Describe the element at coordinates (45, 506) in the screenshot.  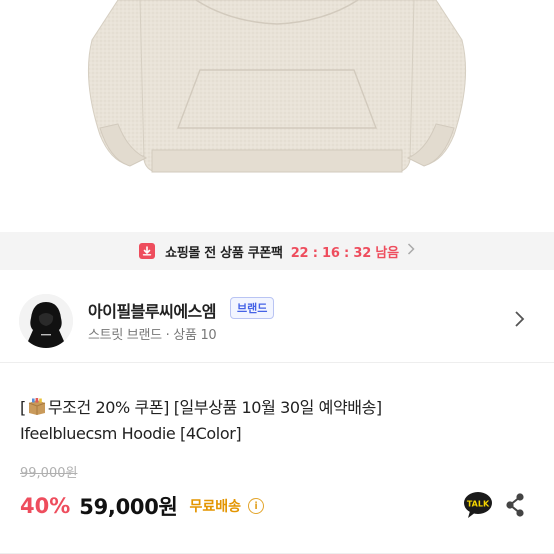
I see `discount-rate: 40%` at that location.